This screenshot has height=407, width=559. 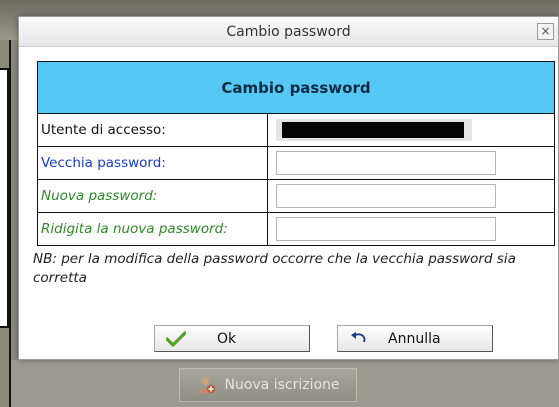 What do you see at coordinates (227, 338) in the screenshot?
I see `ok-label: Ok` at bounding box center [227, 338].